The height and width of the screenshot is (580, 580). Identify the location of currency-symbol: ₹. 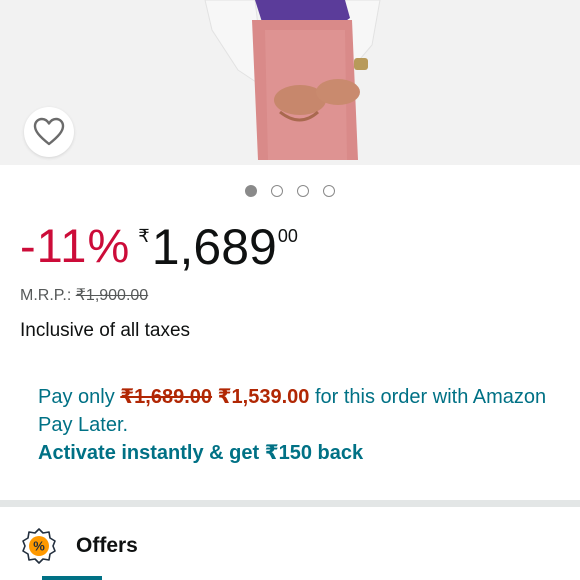
(144, 236).